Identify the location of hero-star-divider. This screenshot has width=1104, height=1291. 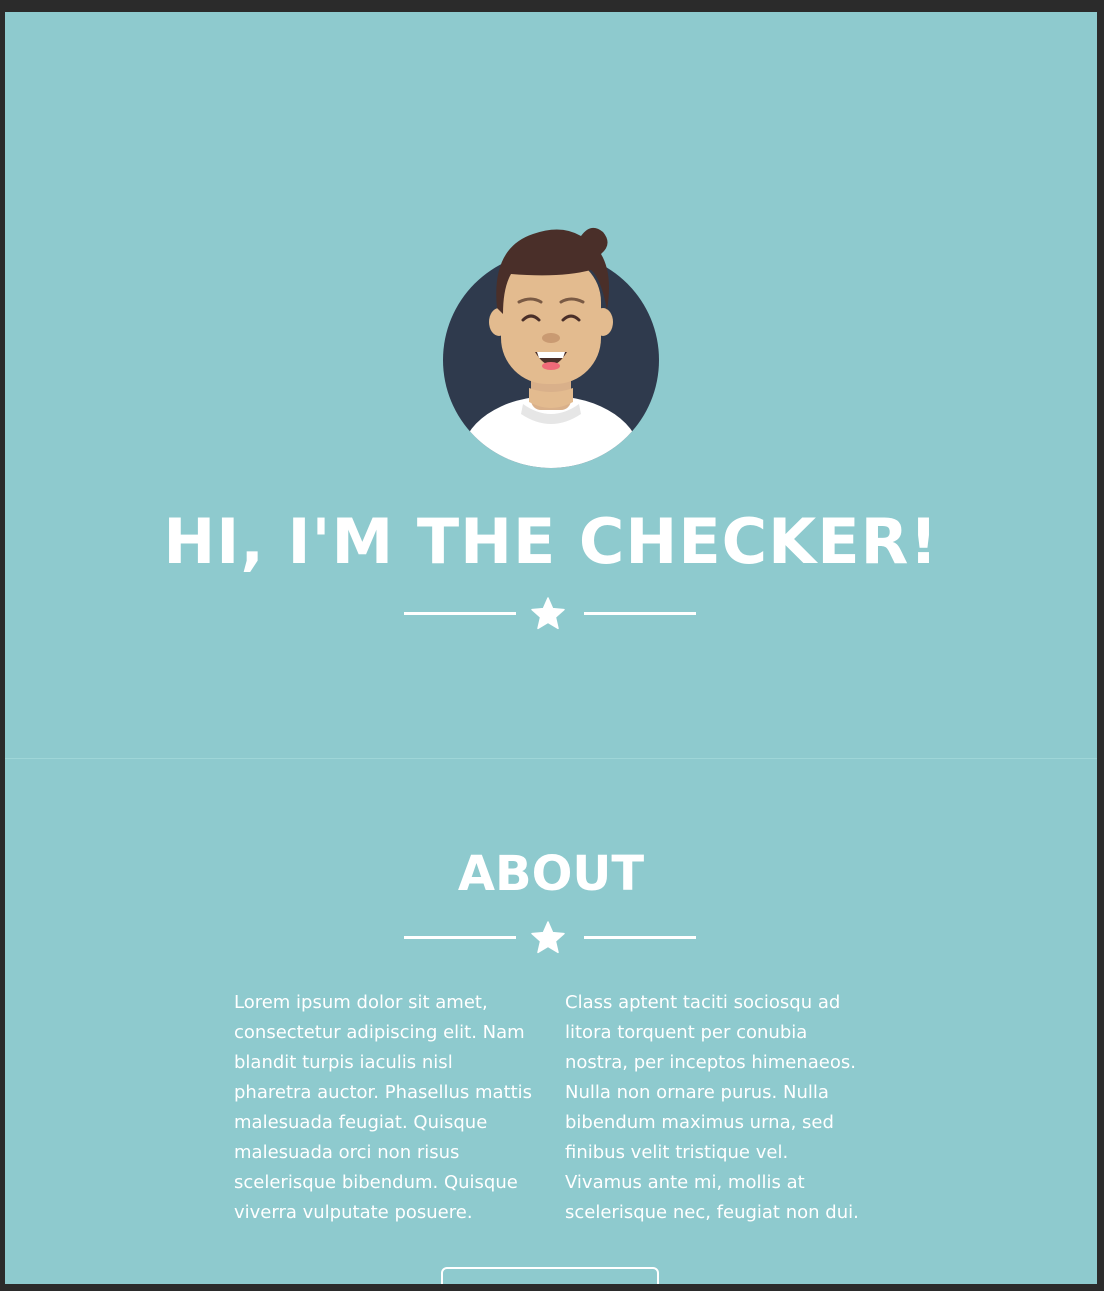
(550, 614).